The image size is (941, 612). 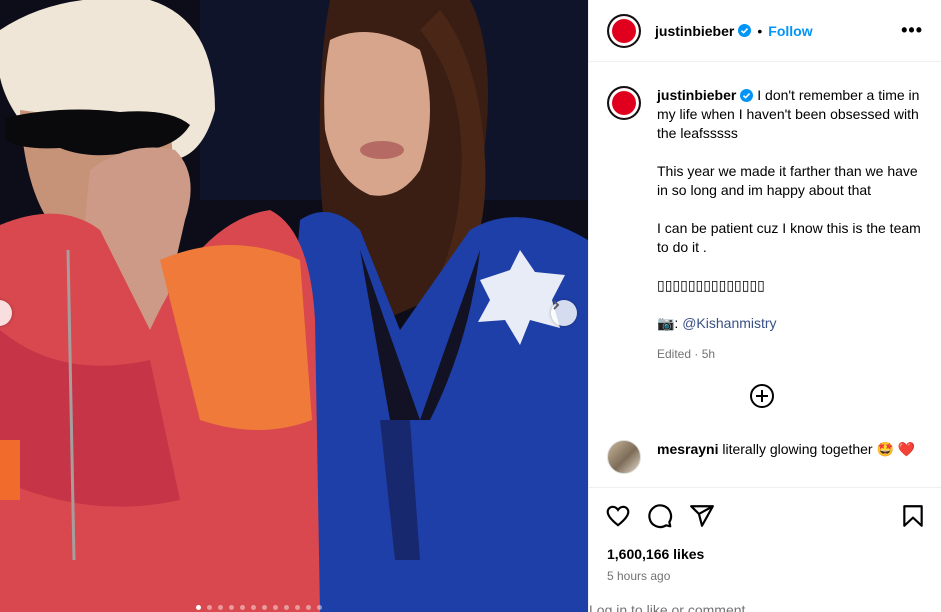 What do you see at coordinates (669, 607) in the screenshot?
I see `login-prompt: Log in to like or comment.` at bounding box center [669, 607].